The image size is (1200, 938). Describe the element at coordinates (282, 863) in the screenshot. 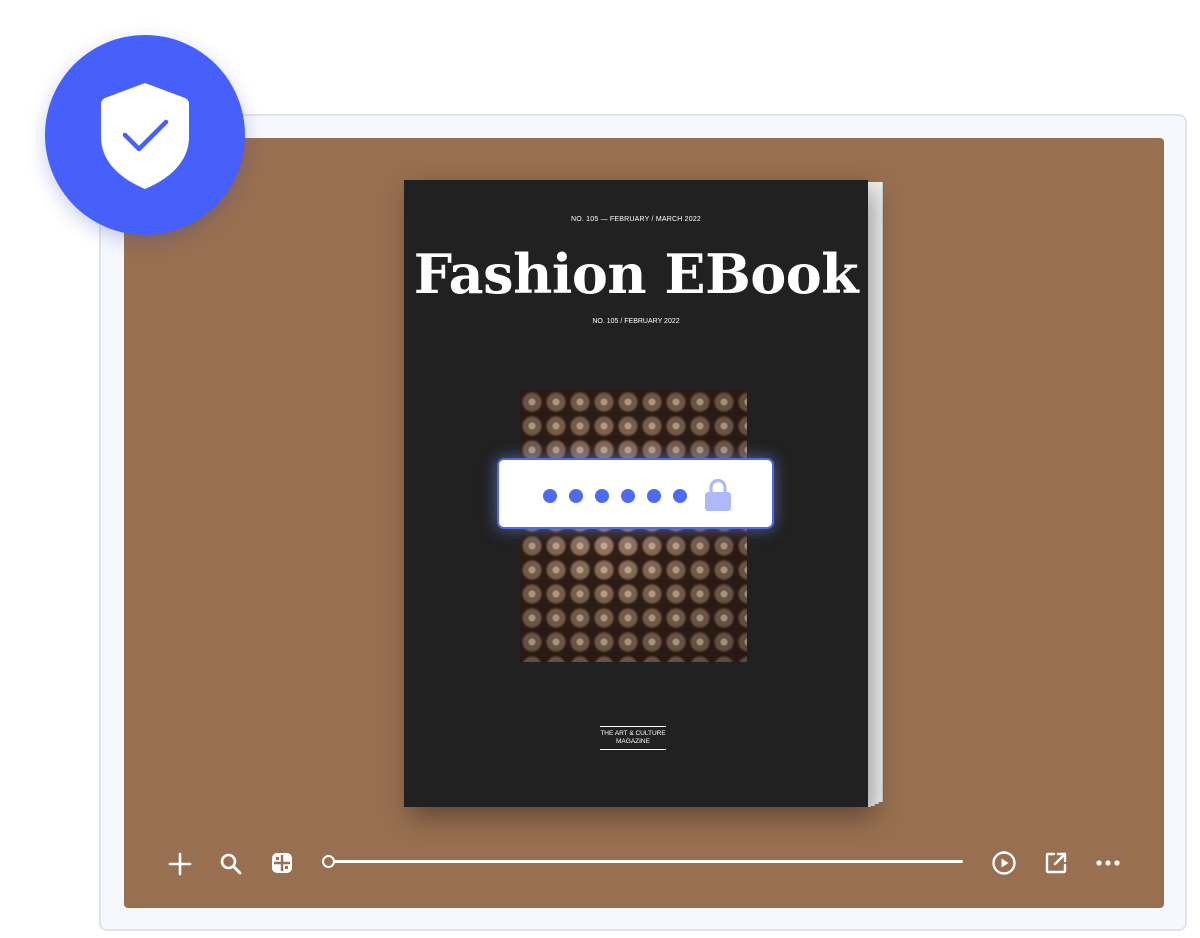

I see `grid-view-icon` at that location.